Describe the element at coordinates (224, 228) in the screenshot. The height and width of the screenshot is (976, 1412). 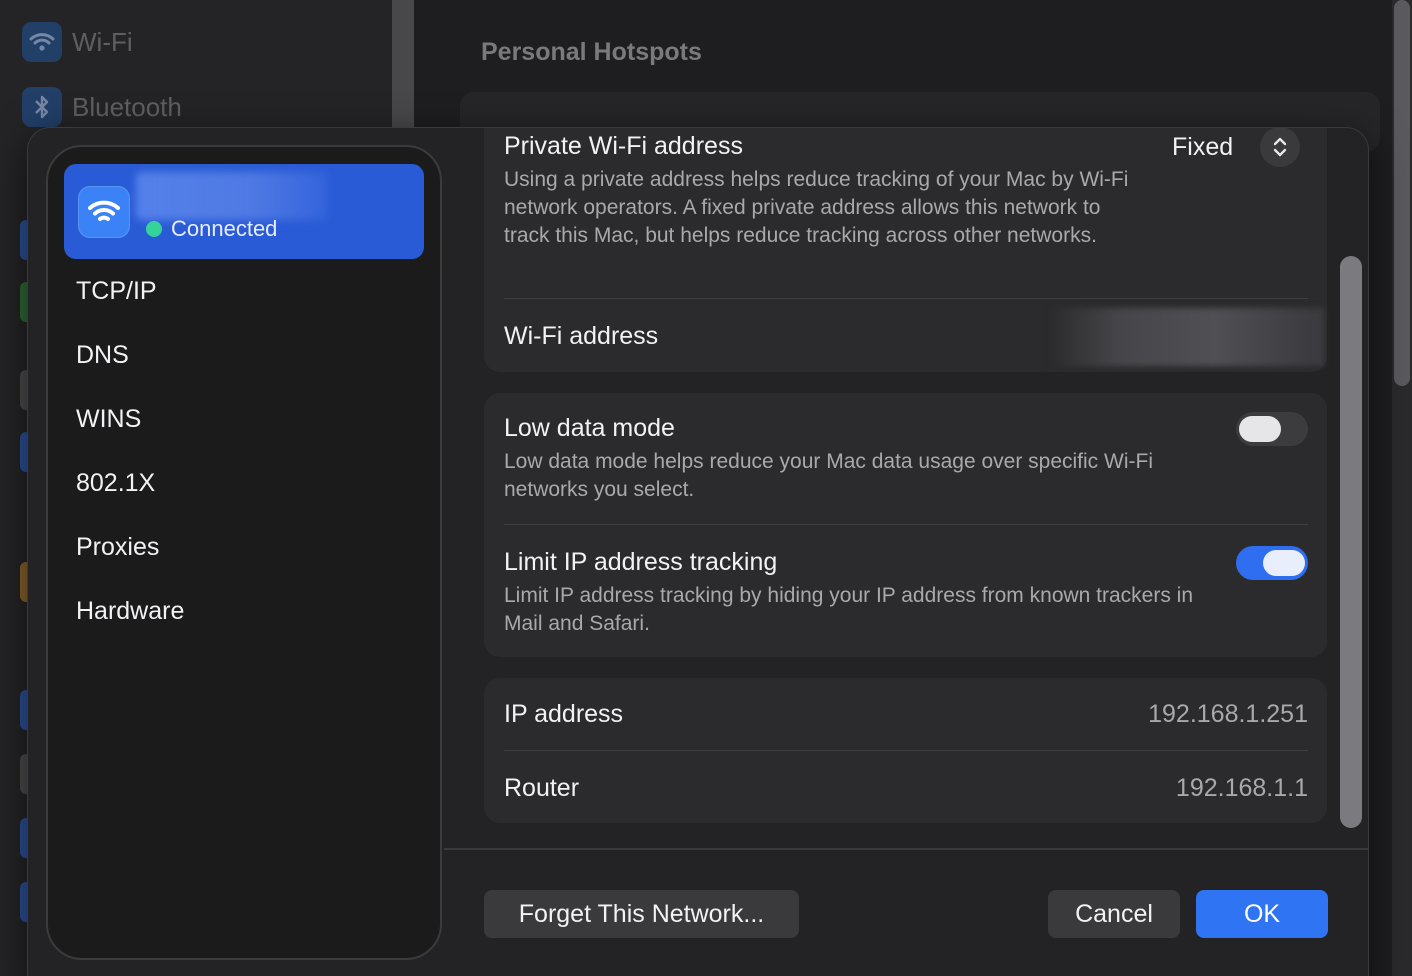
I see `network-status-label: Connected` at that location.